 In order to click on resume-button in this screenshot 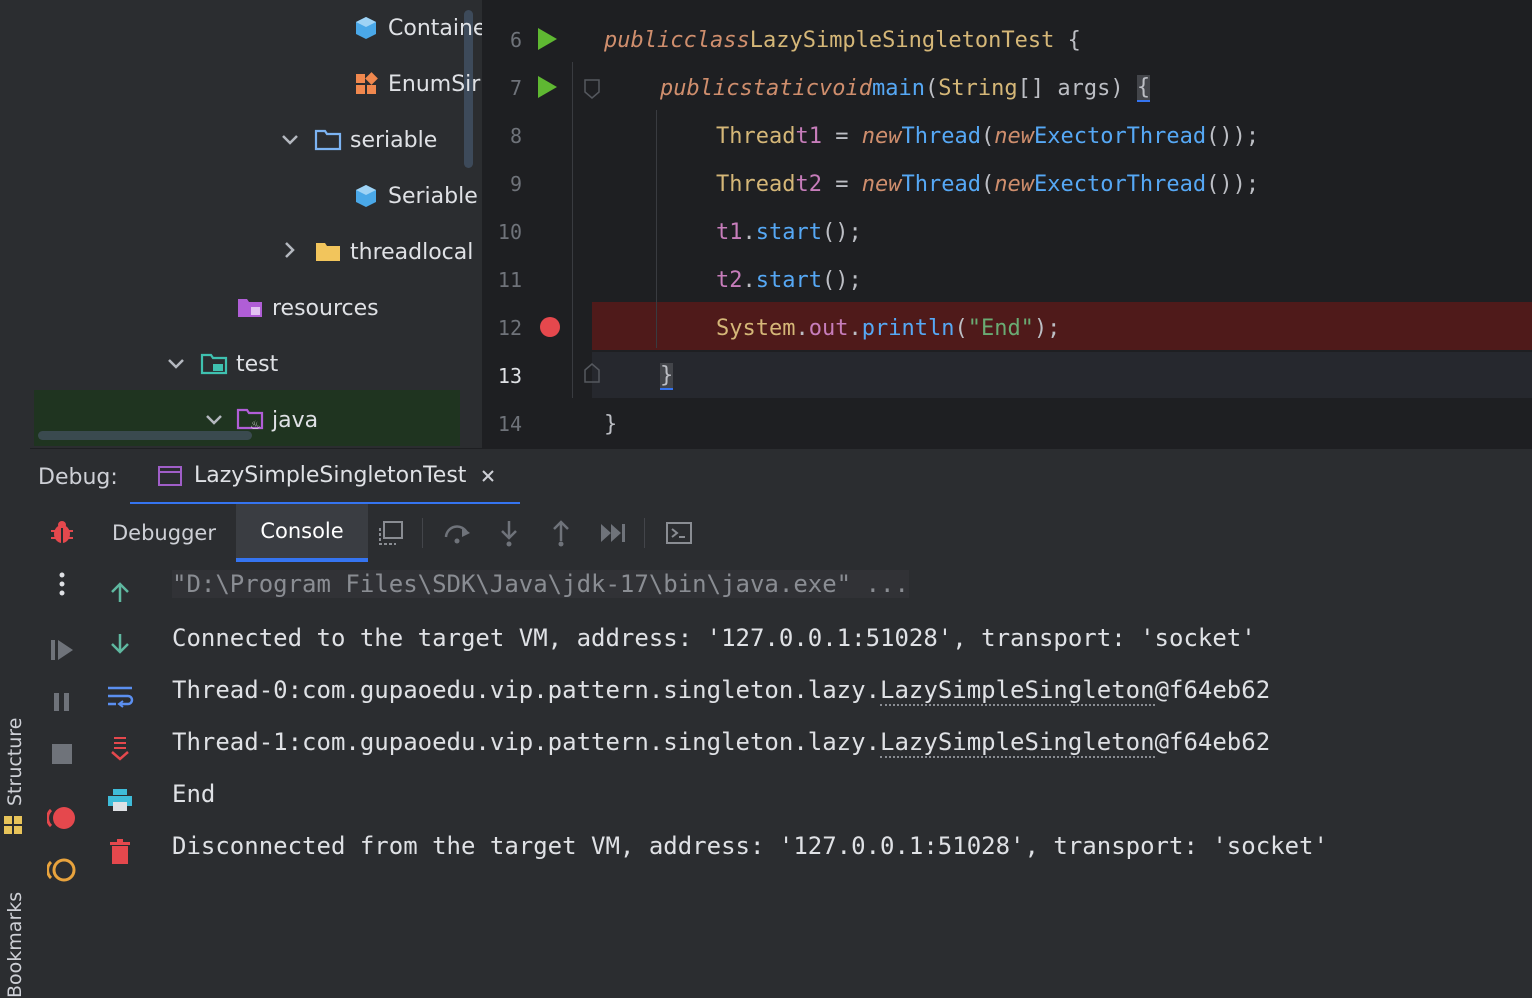, I will do `click(62, 650)`.